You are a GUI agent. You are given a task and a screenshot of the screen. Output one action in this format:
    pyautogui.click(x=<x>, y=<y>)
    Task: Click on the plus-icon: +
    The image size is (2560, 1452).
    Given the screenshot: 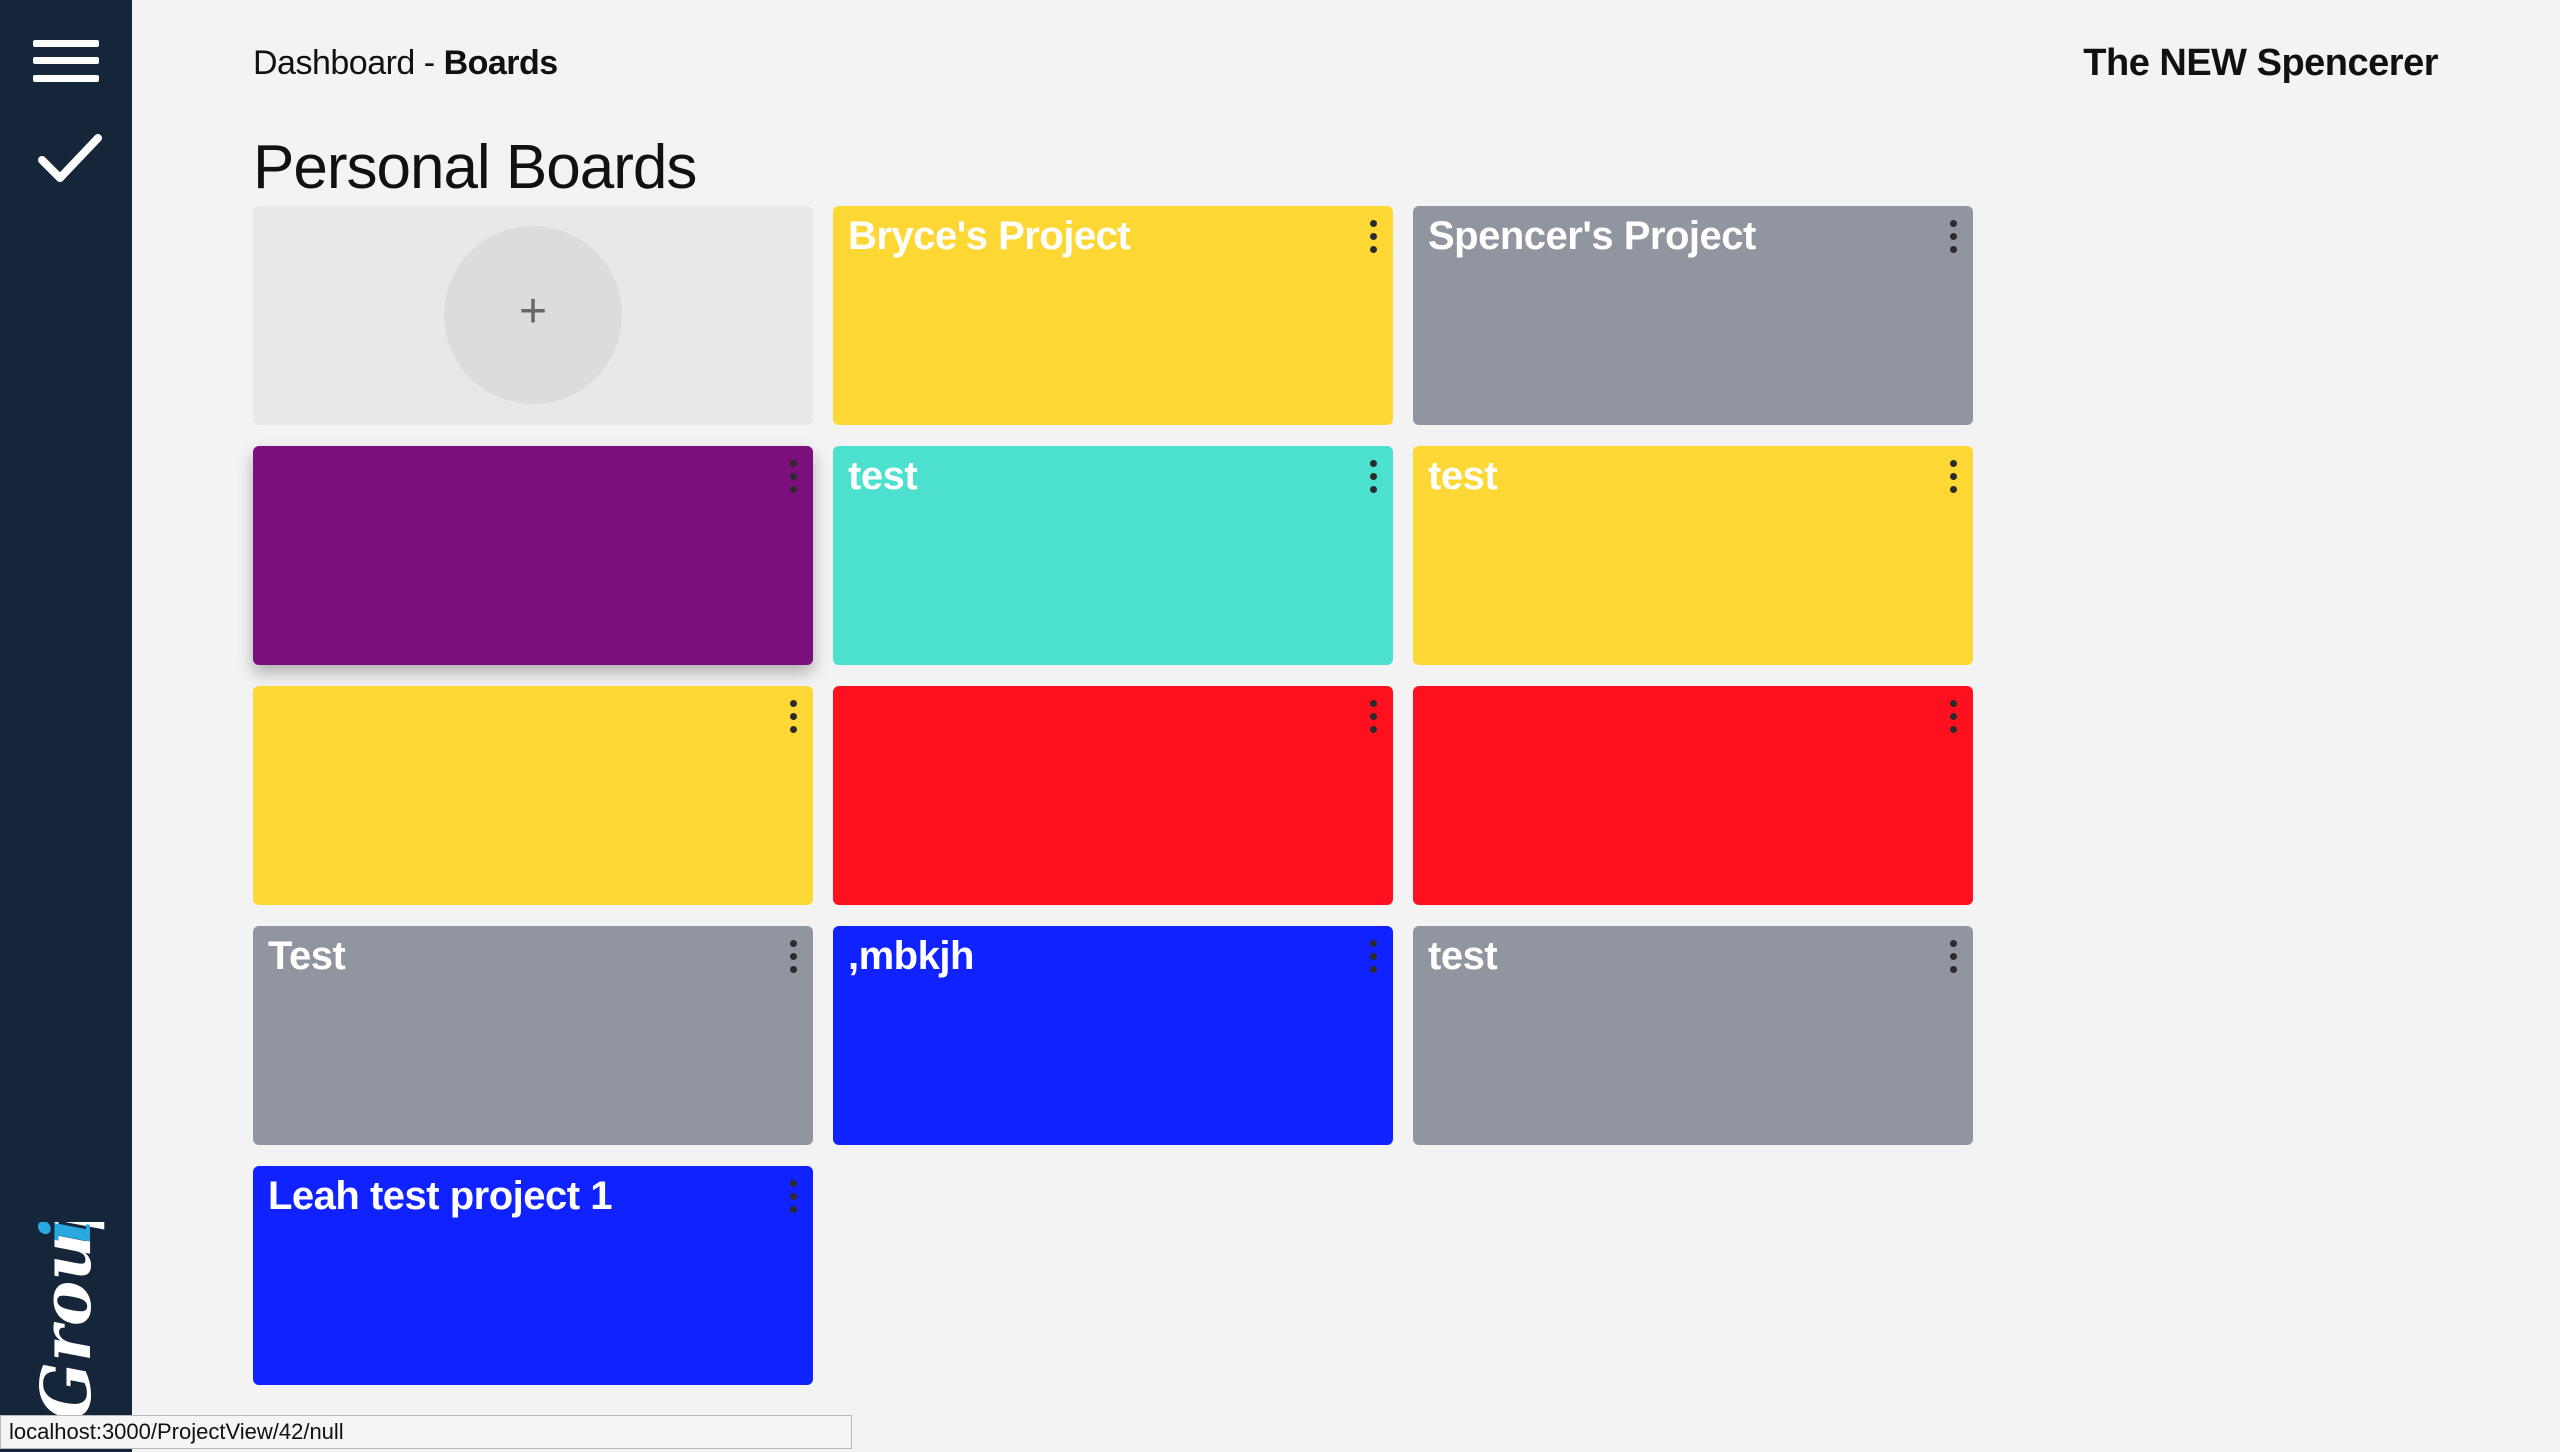 What is the action you would take?
    pyautogui.click(x=533, y=311)
    